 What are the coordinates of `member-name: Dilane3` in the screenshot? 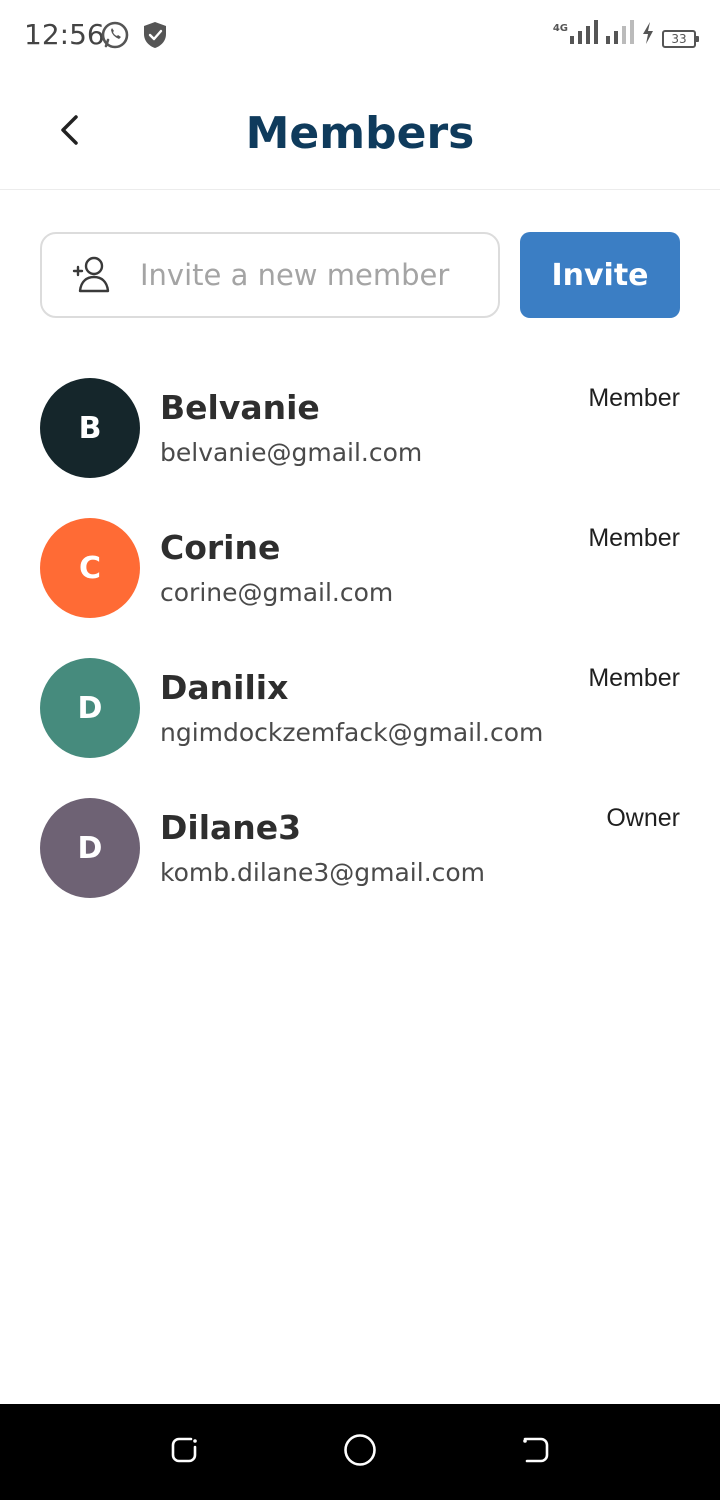 It's located at (231, 827).